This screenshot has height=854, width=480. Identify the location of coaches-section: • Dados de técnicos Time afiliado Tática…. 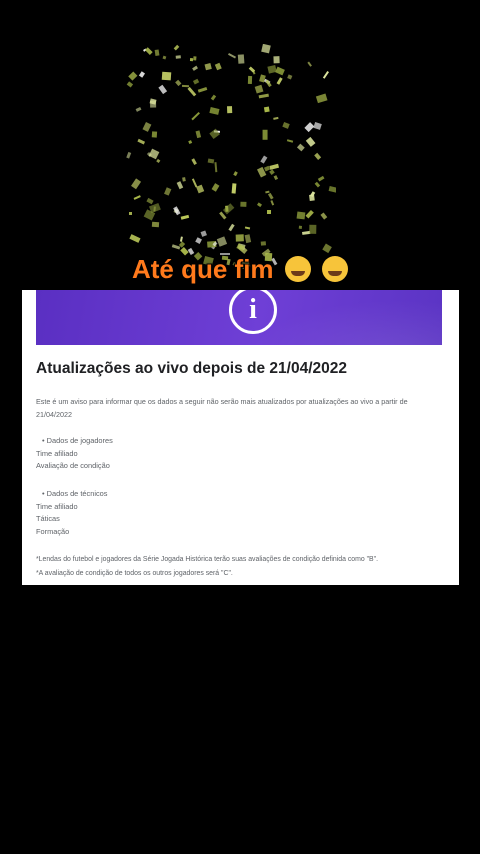
(71, 513).